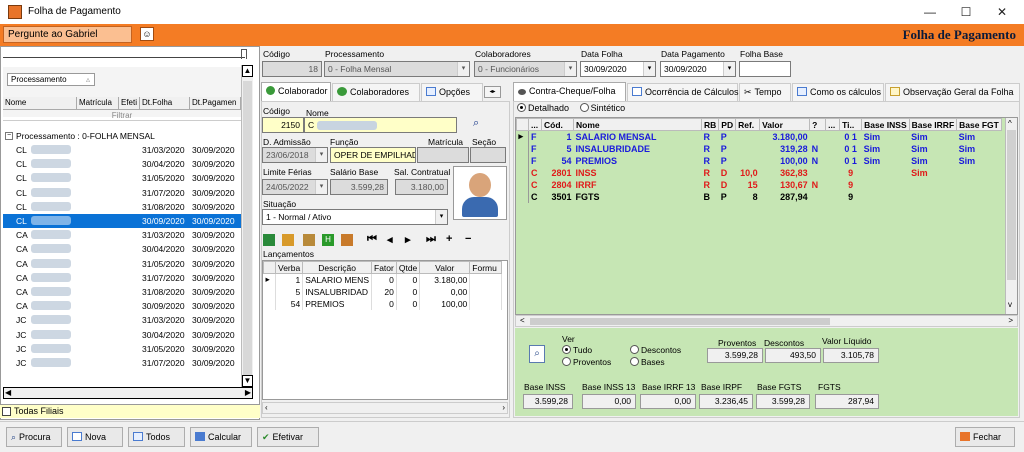 This screenshot has width=1024, height=452. What do you see at coordinates (698, 69) in the screenshot?
I see `data-pagamento-field: 30/09/2020 ▾` at bounding box center [698, 69].